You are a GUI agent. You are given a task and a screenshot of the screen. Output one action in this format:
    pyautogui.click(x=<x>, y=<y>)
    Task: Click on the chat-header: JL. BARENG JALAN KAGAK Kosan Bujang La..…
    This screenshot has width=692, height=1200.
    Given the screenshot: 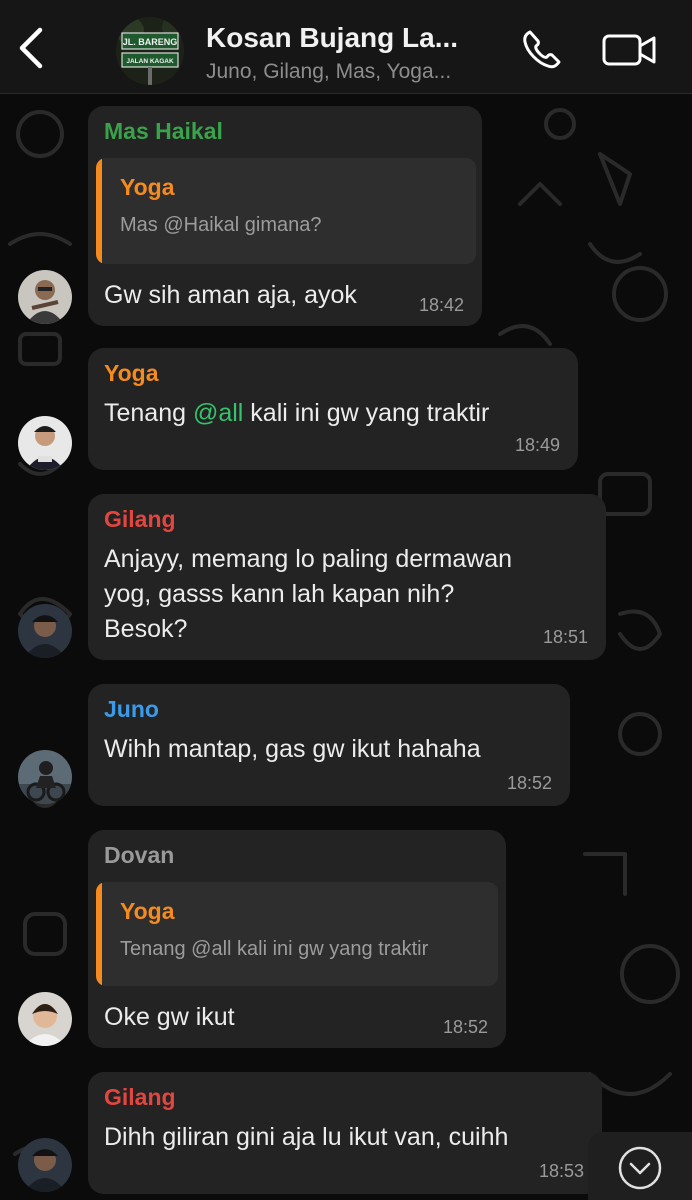 What is the action you would take?
    pyautogui.click(x=346, y=47)
    